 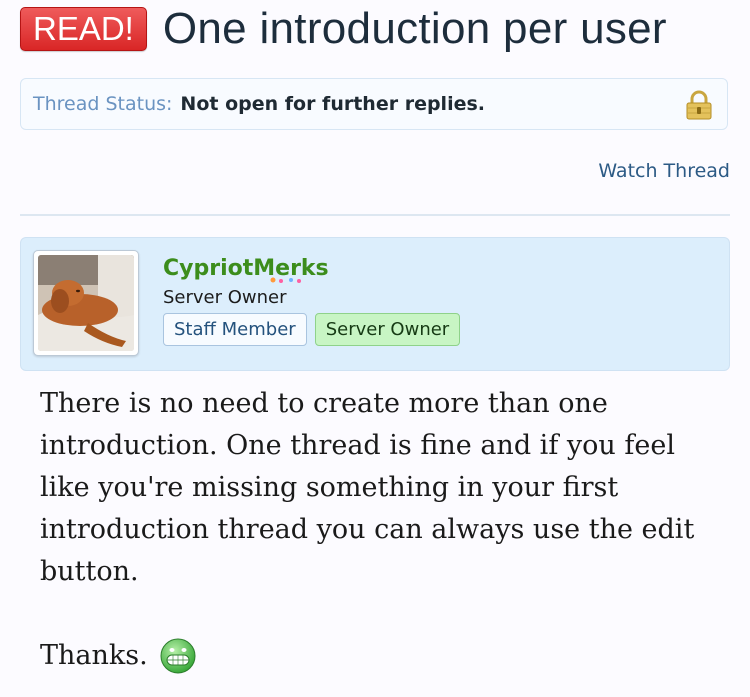 What do you see at coordinates (699, 105) in the screenshot?
I see `lock-icon` at bounding box center [699, 105].